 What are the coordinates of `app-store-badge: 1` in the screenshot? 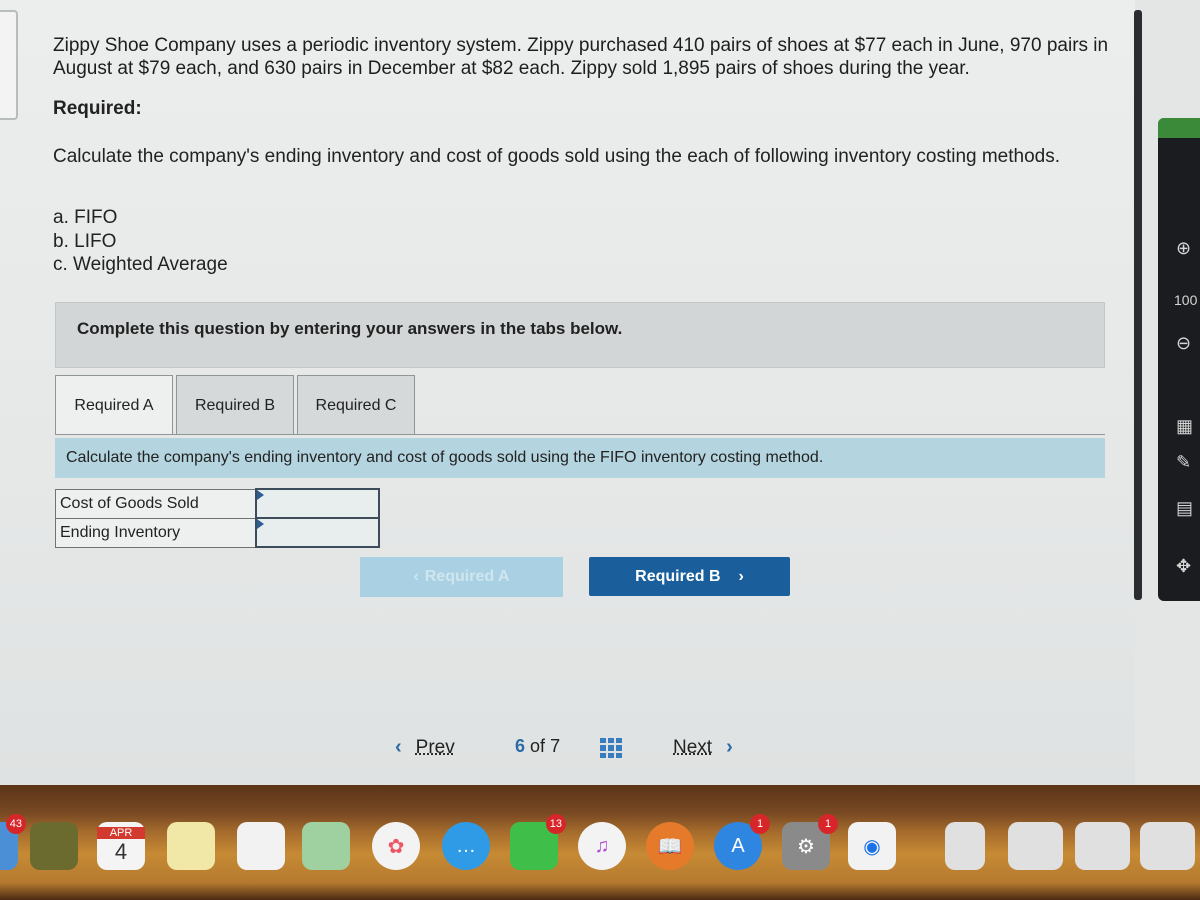 It's located at (760, 824).